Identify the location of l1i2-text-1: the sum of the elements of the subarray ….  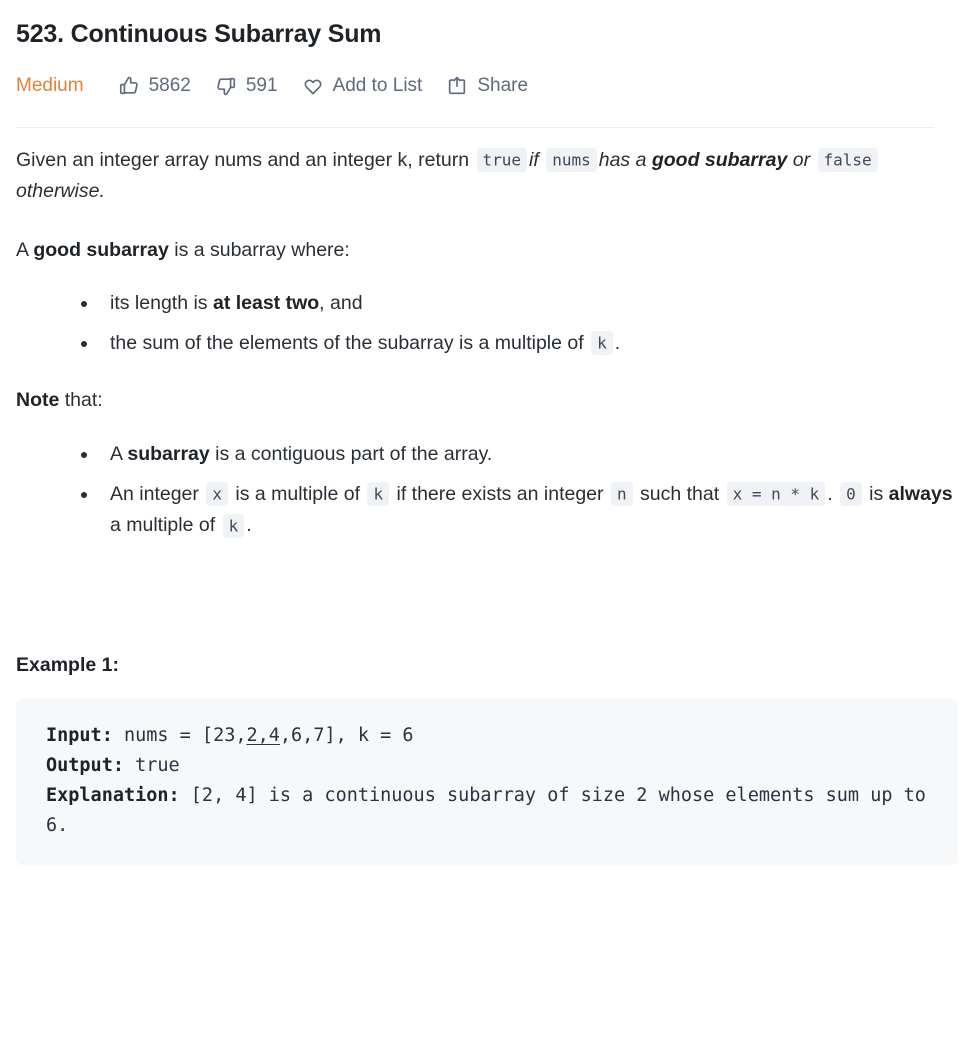
(350, 342).